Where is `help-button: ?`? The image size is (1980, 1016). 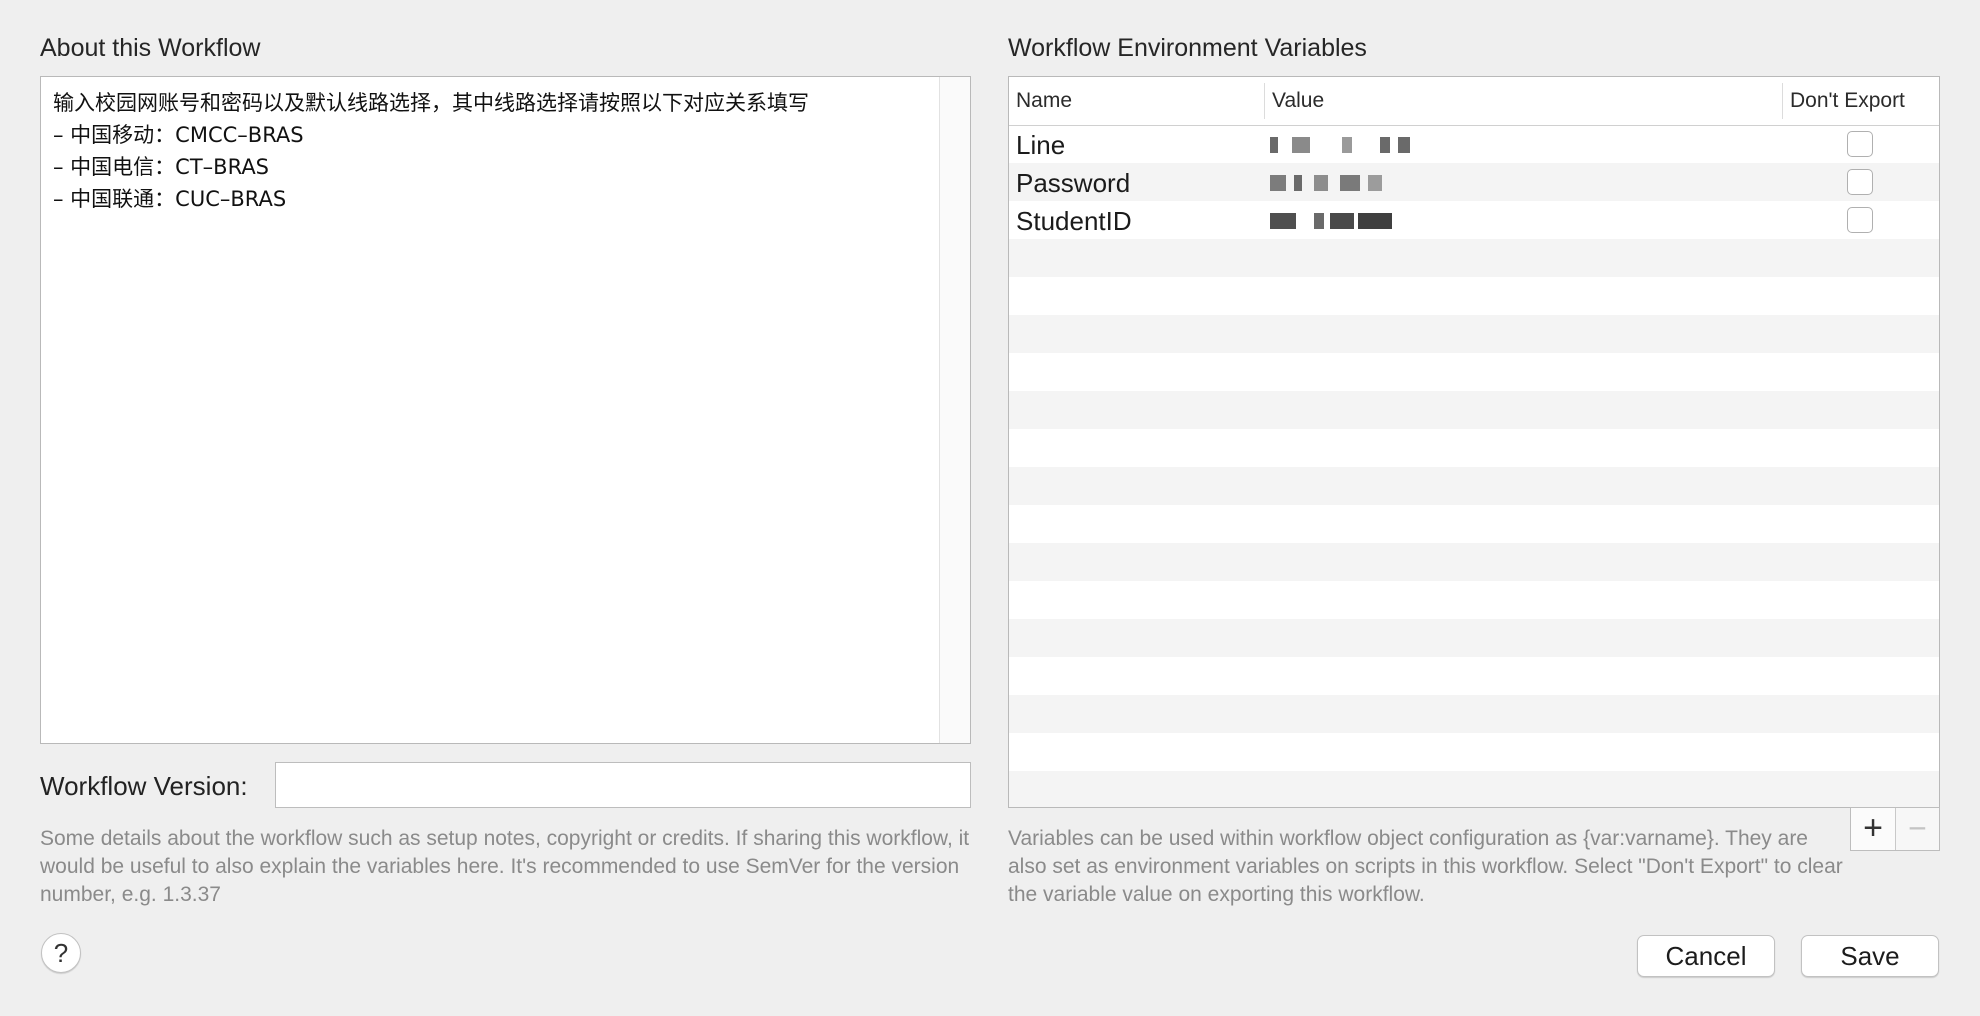
help-button: ? is located at coordinates (61, 953).